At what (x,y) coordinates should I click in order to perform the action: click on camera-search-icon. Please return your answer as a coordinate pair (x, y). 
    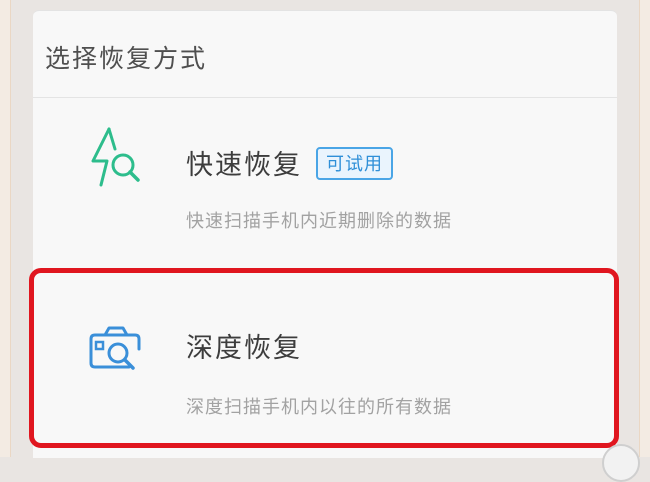
    Looking at the image, I should click on (117, 347).